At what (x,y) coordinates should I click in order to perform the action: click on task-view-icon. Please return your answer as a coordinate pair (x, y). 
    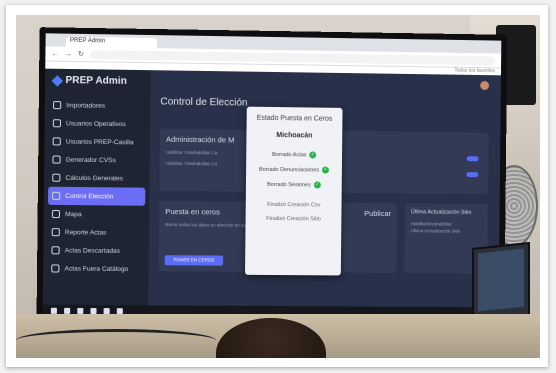
    Looking at the image, I should click on (80, 310).